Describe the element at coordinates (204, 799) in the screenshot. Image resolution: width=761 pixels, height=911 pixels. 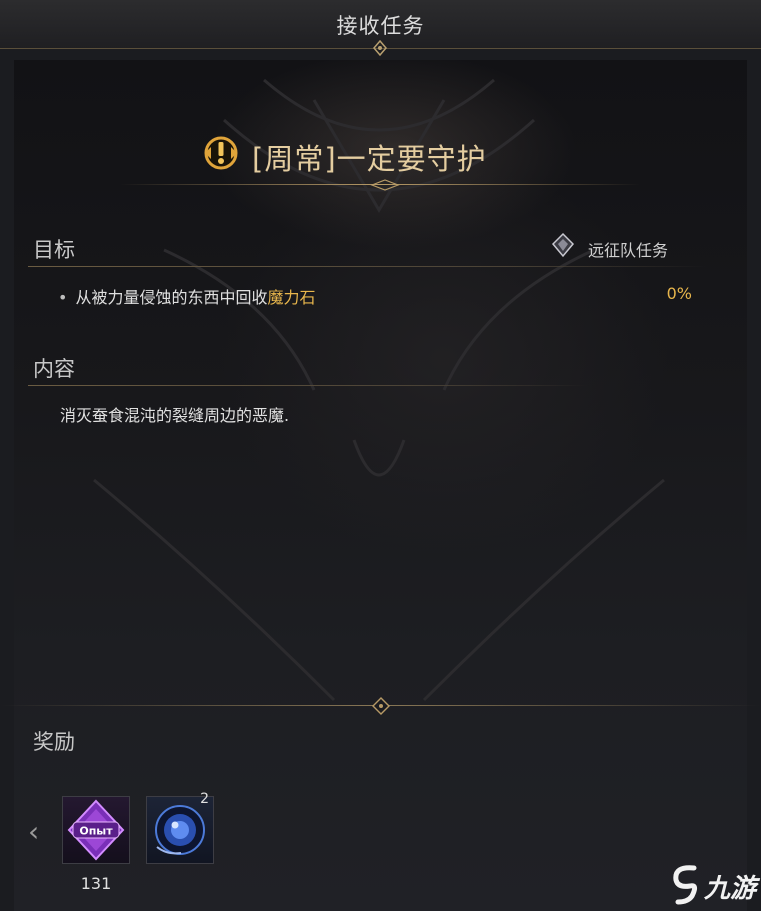
I see `orb-count-badge: 2` at that location.